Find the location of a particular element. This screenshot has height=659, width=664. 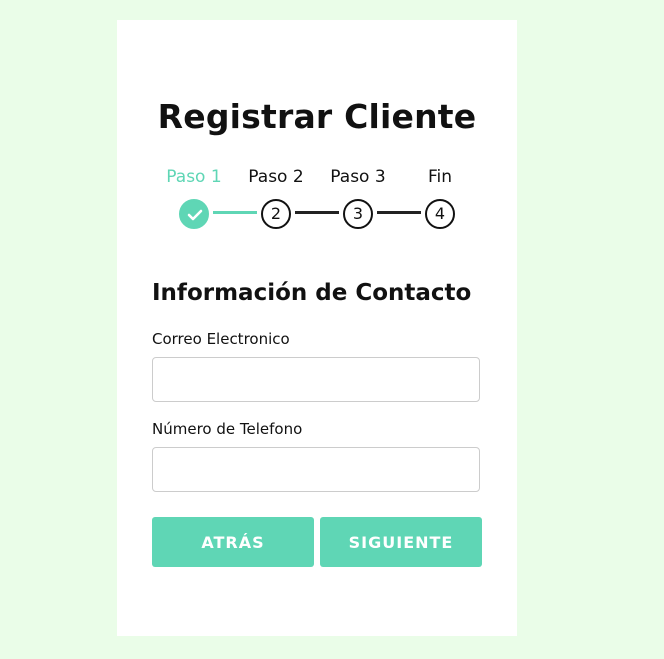

email-field is located at coordinates (316, 379).